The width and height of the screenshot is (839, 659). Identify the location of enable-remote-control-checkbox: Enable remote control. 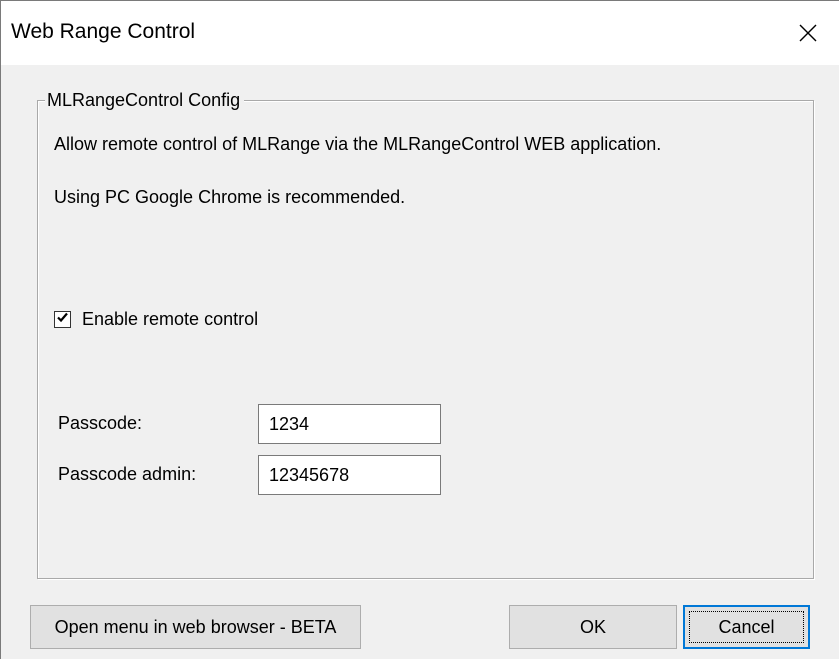
(156, 319).